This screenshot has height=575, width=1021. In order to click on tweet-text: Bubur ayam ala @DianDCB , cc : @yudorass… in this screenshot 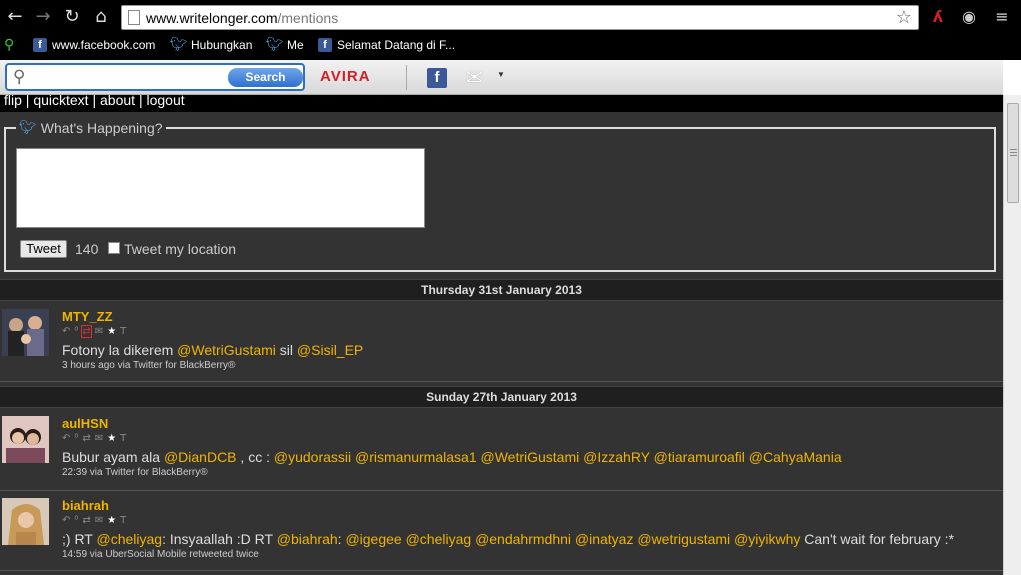, I will do `click(452, 457)`.